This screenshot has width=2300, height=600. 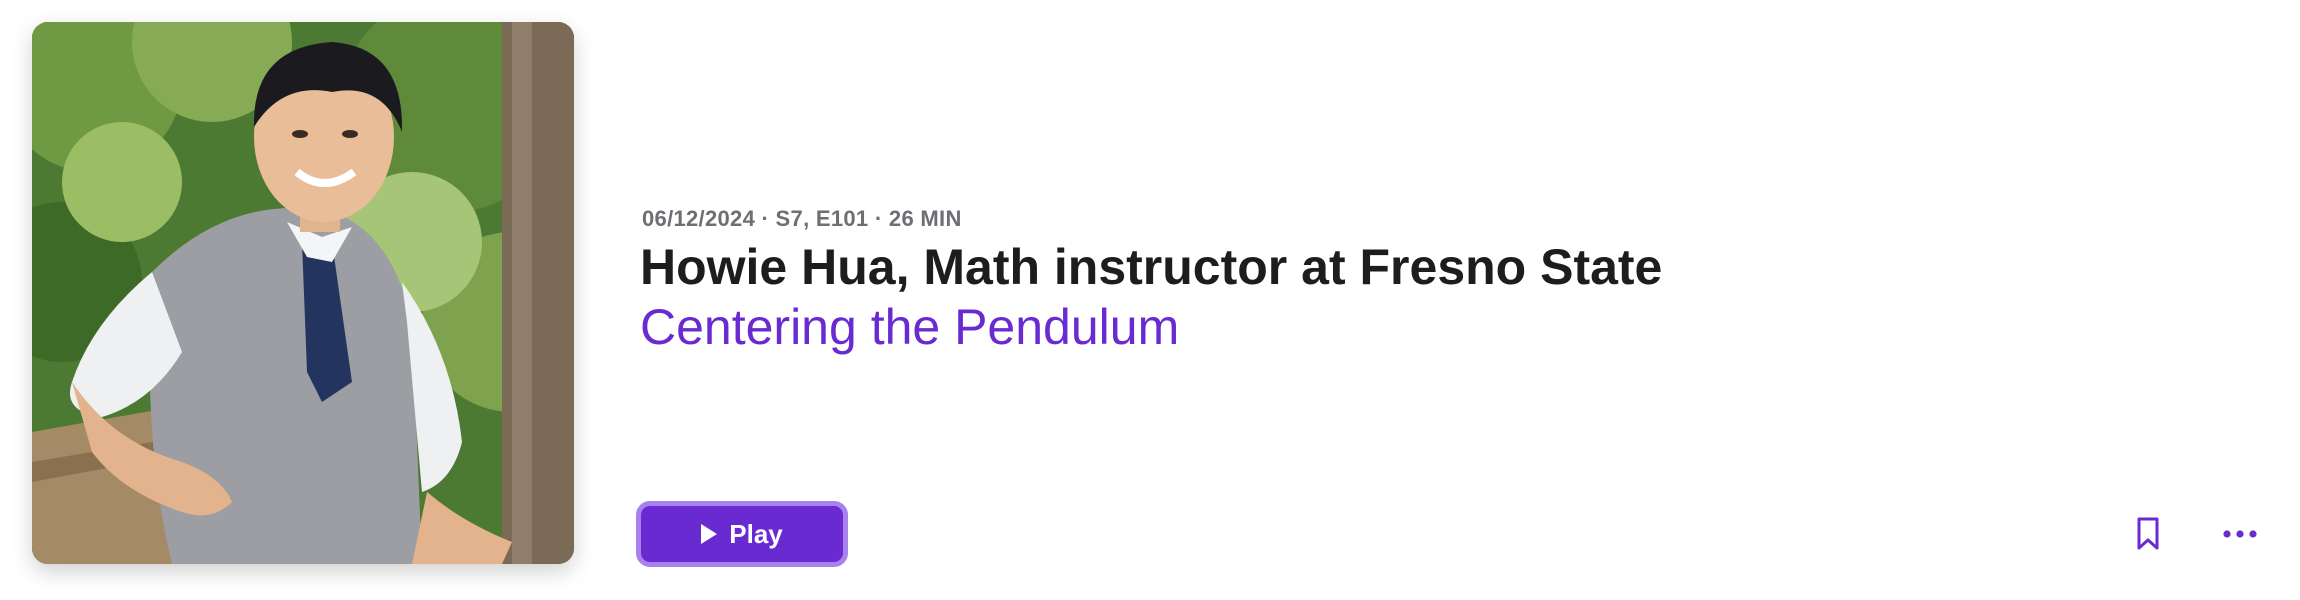 I want to click on play-icon, so click(x=709, y=534).